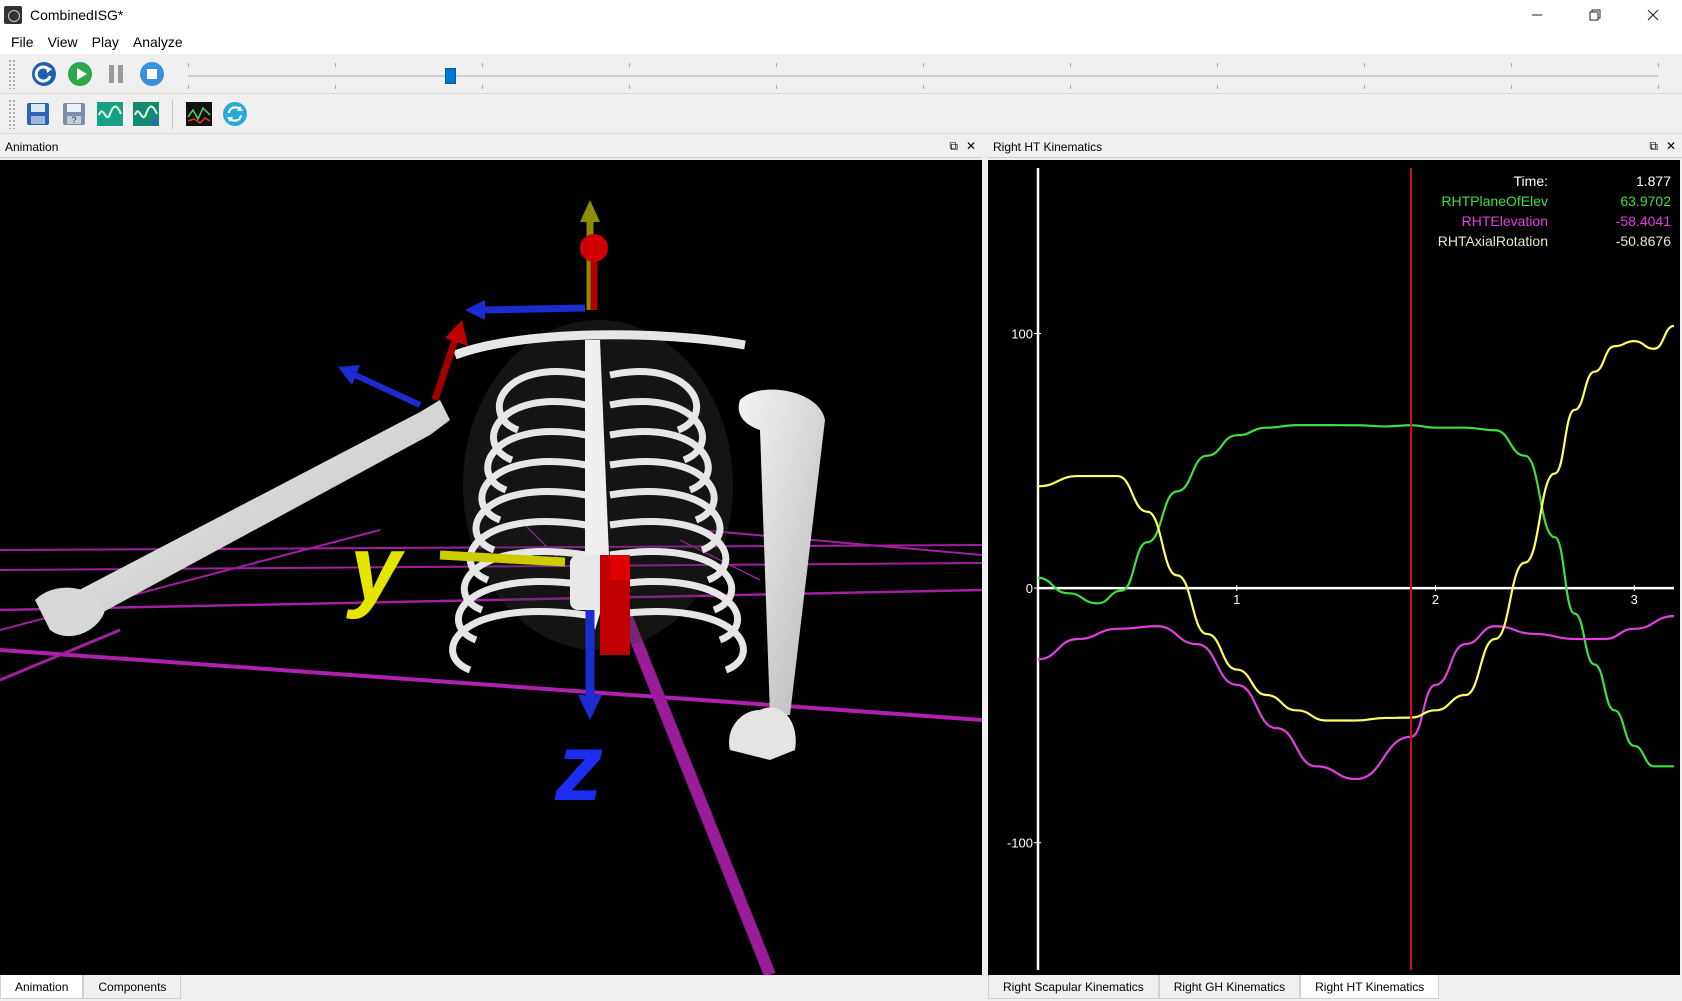 The width and height of the screenshot is (1682, 1001). Describe the element at coordinates (22, 42) in the screenshot. I see `menu-file: File` at that location.